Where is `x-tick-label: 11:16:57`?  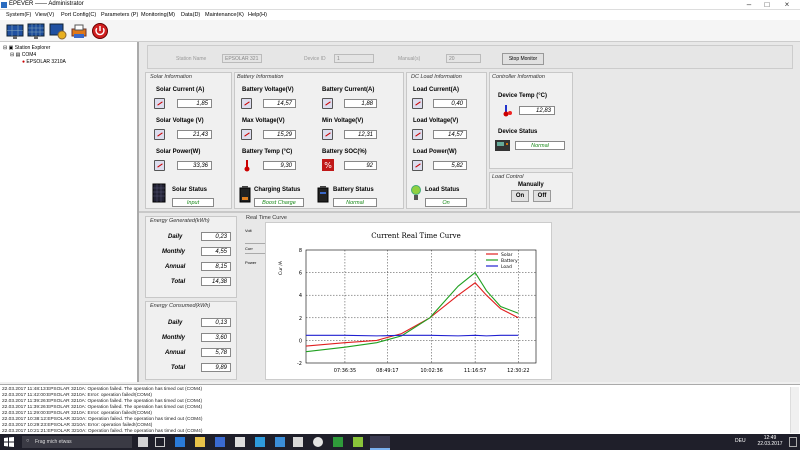
x-tick-label: 11:16:57 is located at coordinates (475, 371).